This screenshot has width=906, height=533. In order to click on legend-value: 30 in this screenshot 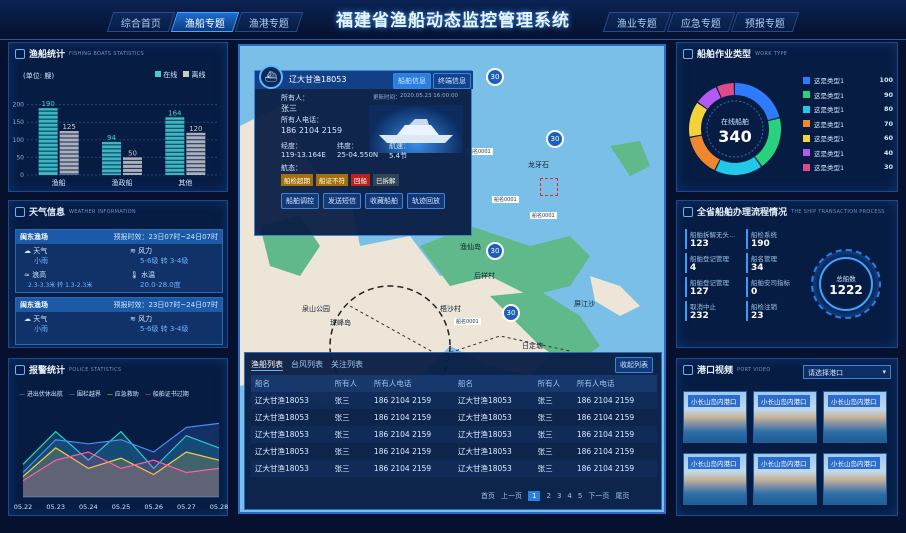, I will do `click(888, 167)`.